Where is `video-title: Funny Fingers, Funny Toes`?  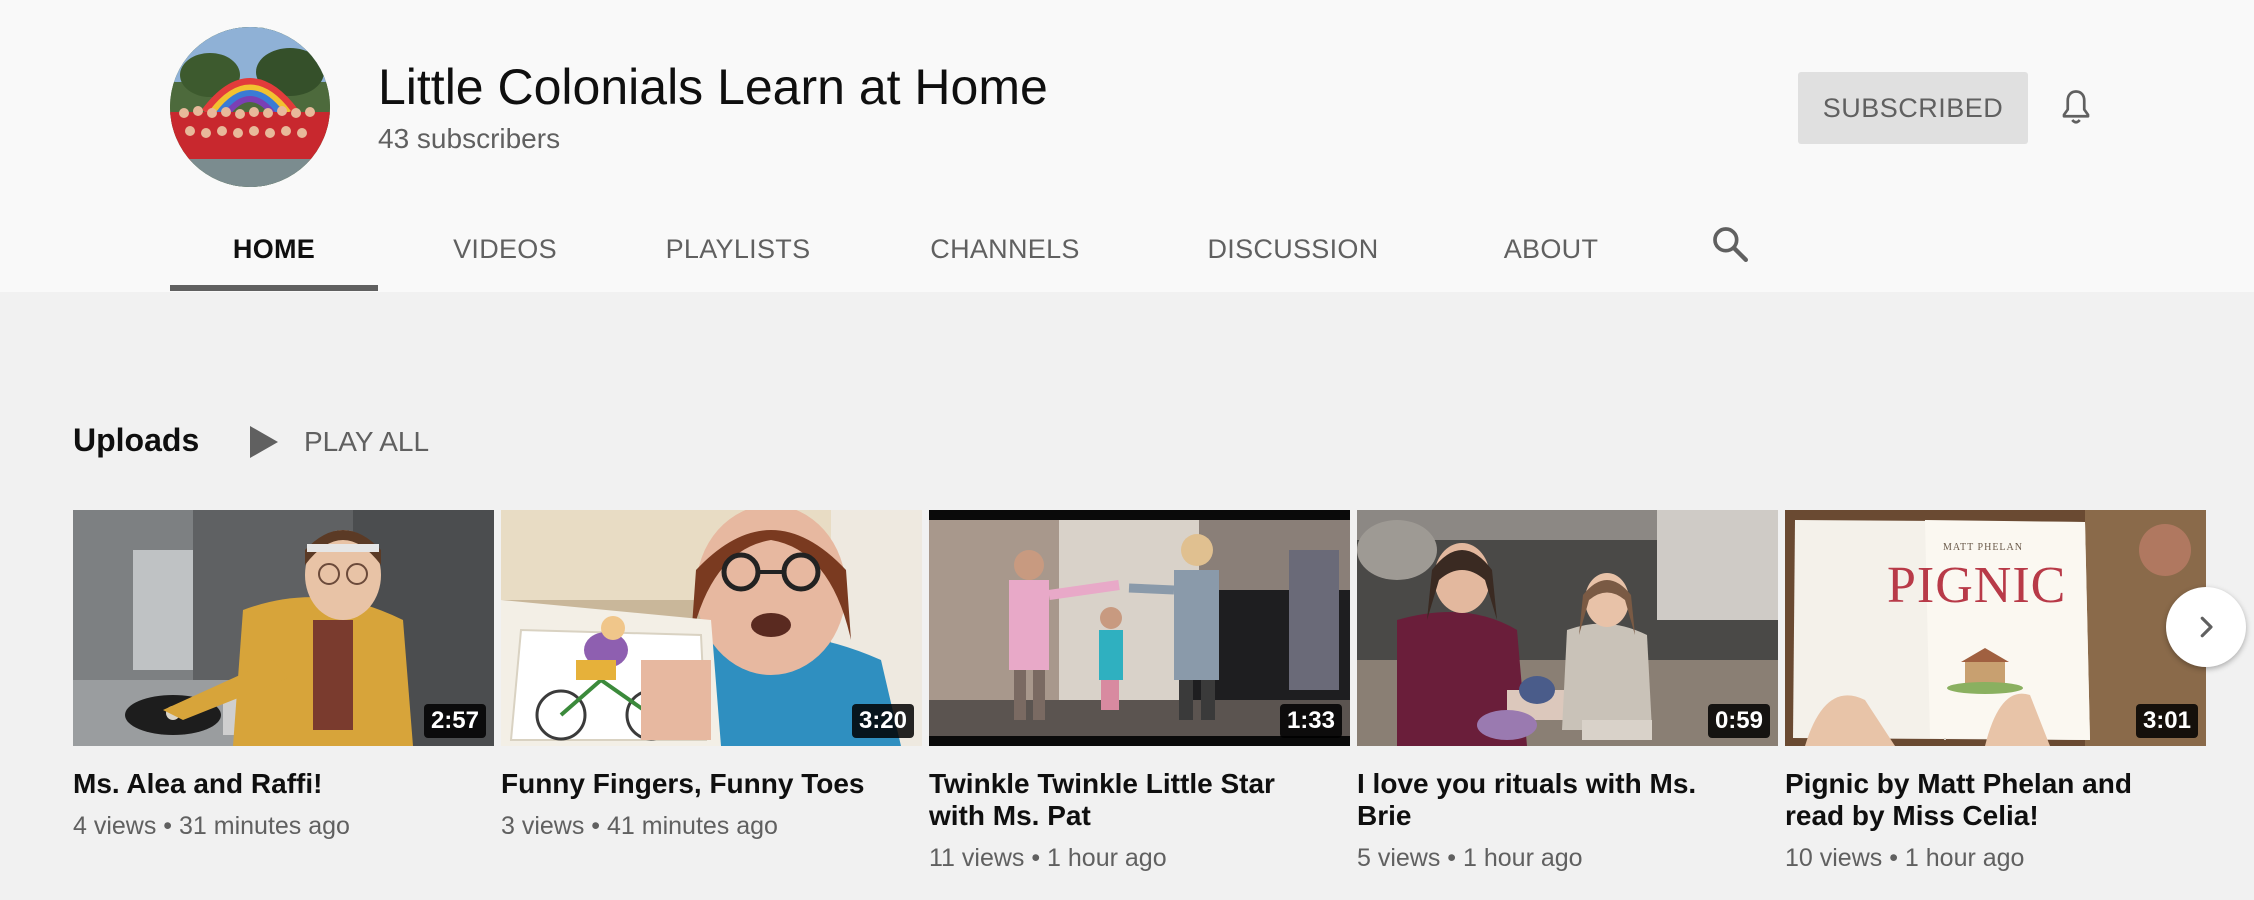 video-title: Funny Fingers, Funny Toes is located at coordinates (701, 784).